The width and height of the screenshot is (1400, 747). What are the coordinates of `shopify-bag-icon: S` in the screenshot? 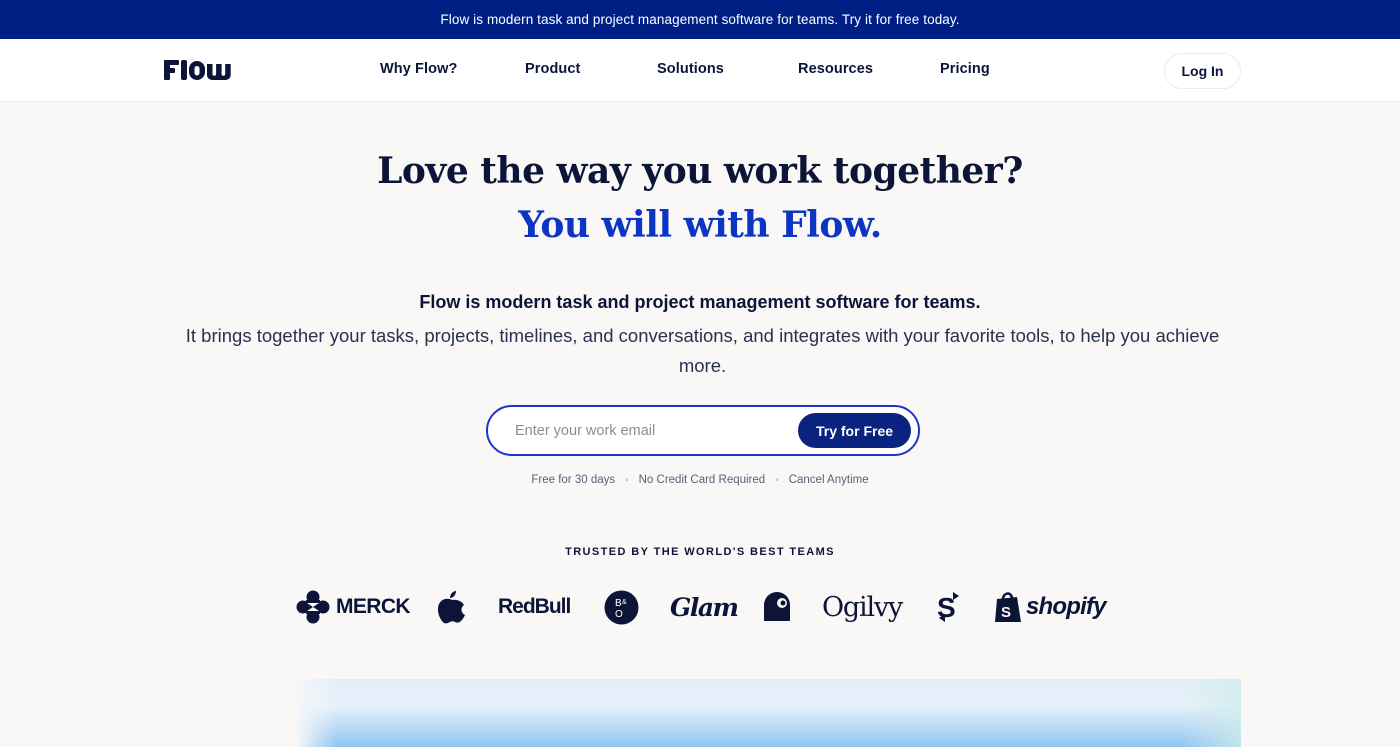 It's located at (1008, 607).